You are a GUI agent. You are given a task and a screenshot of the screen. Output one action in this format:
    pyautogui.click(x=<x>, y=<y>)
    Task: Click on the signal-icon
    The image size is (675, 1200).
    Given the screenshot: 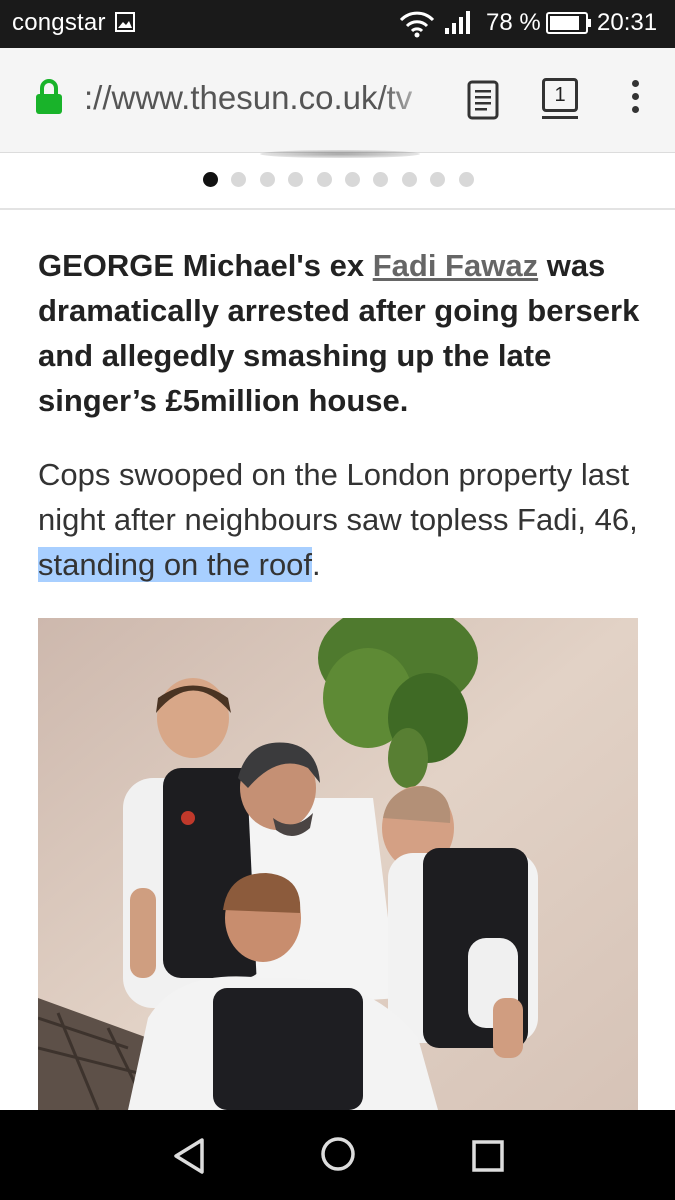 What is the action you would take?
    pyautogui.click(x=457, y=22)
    